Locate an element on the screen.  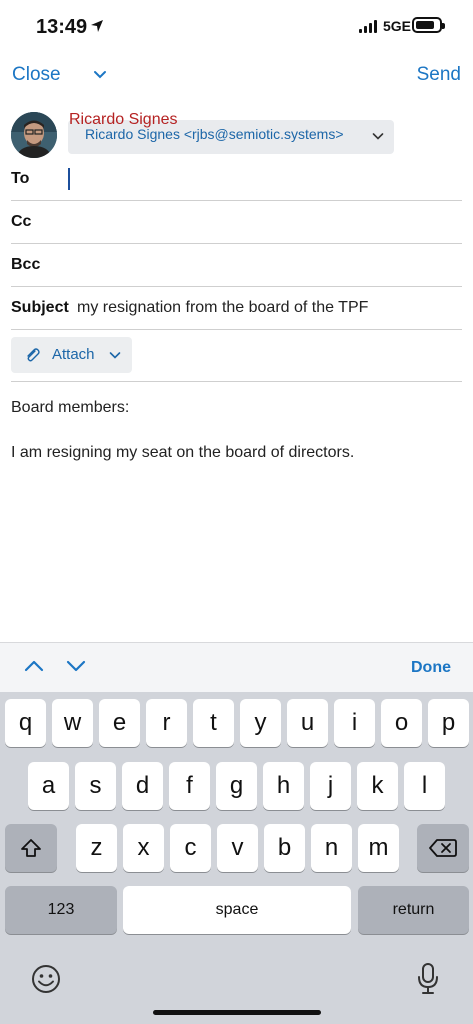
subject-label: Subject is located at coordinates (40, 307).